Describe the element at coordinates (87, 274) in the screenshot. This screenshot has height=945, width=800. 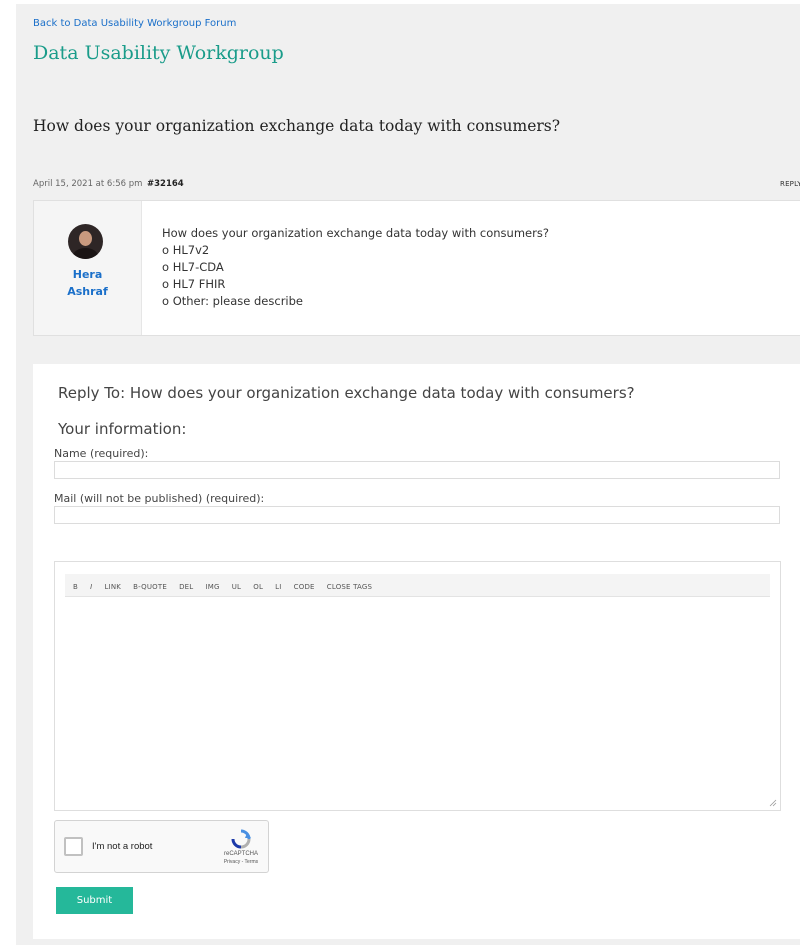
I see `author-first-name: Hera` at that location.